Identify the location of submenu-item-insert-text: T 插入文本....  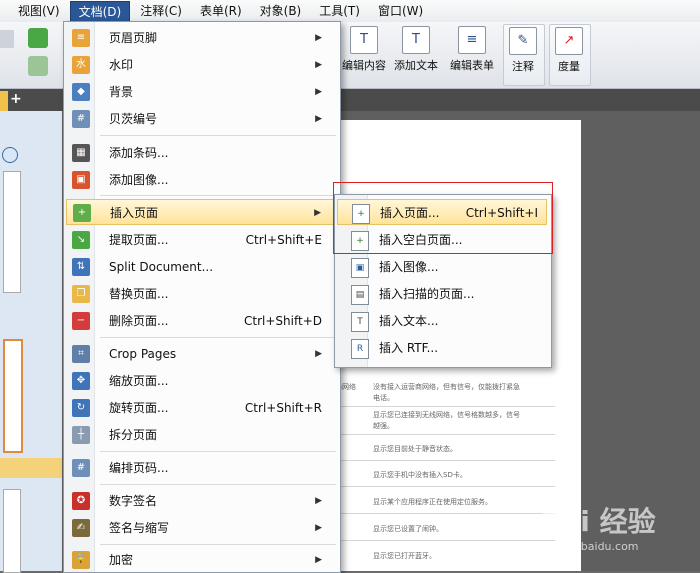
(442, 321).